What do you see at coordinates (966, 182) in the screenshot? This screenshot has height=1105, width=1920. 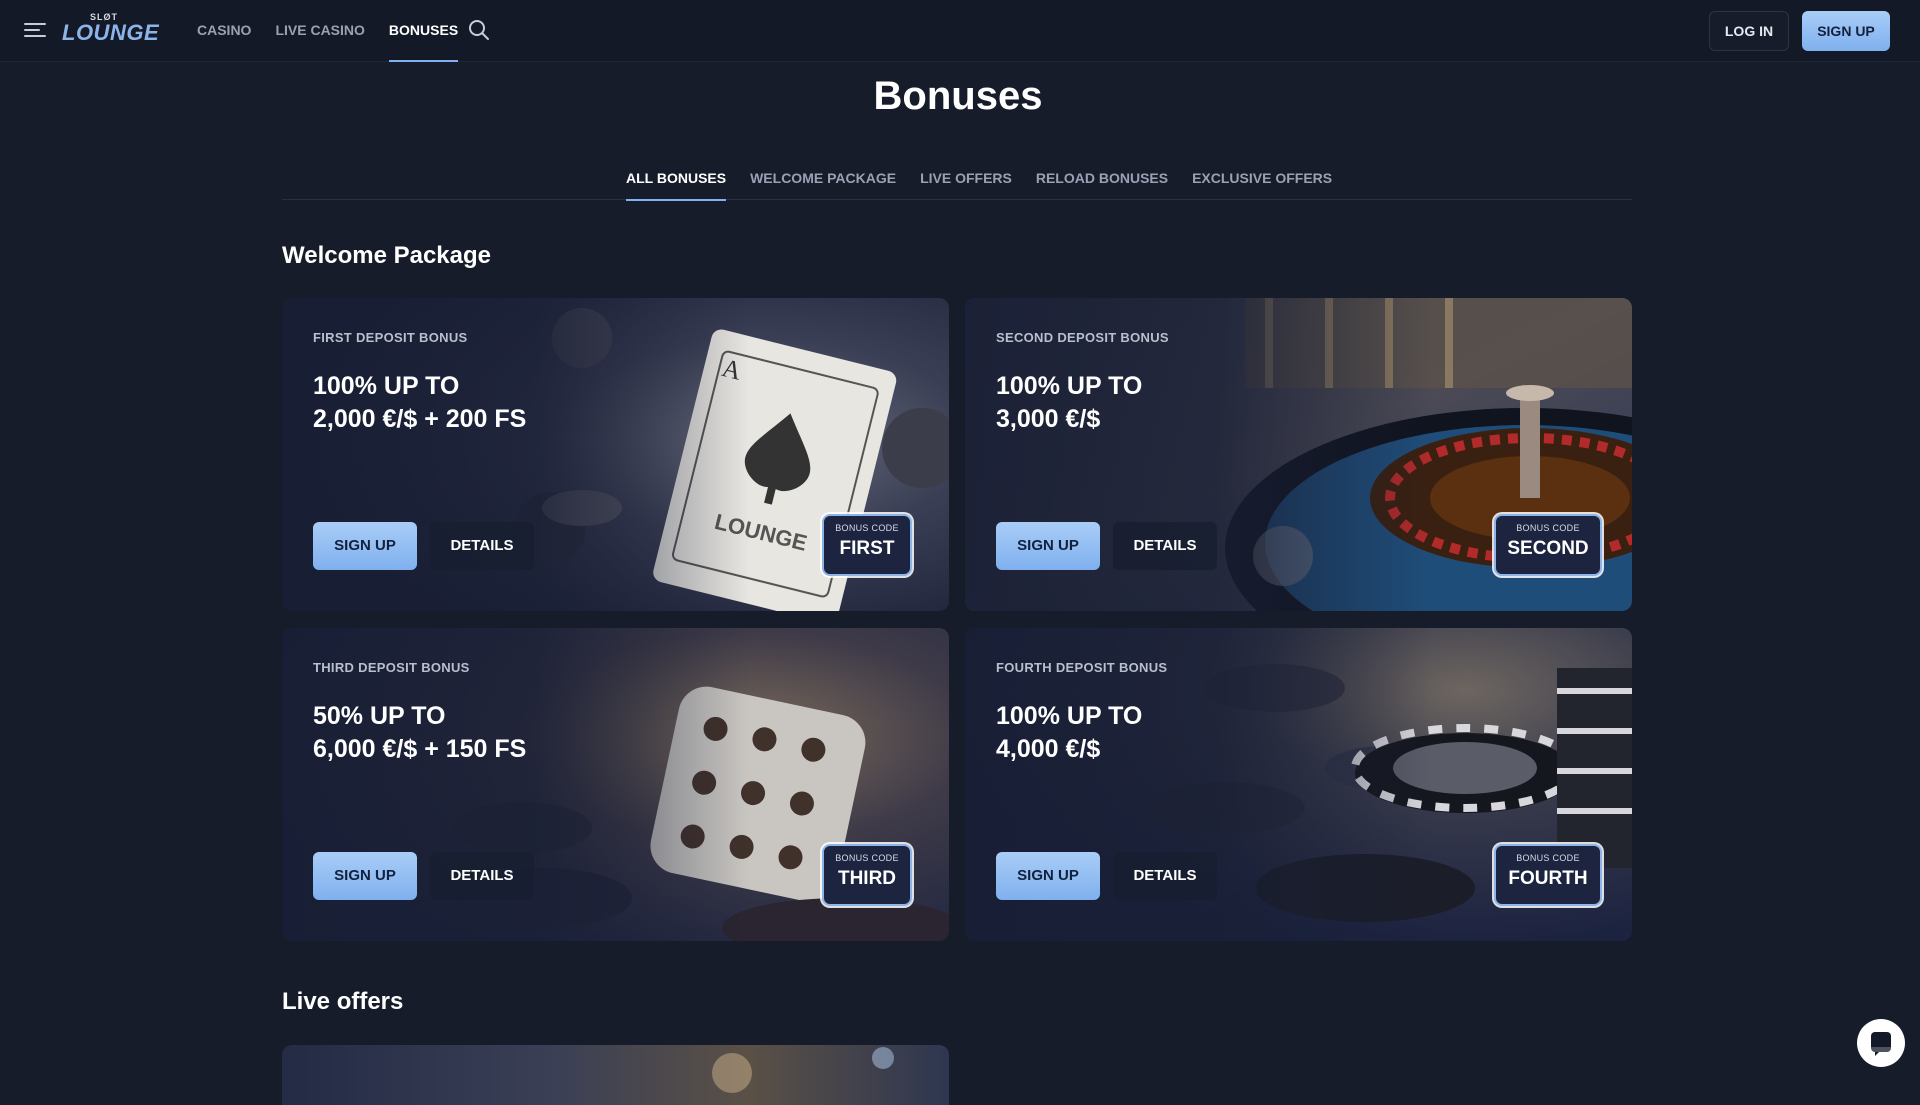 I see `tab-live-offers: LIVE OFFERS` at bounding box center [966, 182].